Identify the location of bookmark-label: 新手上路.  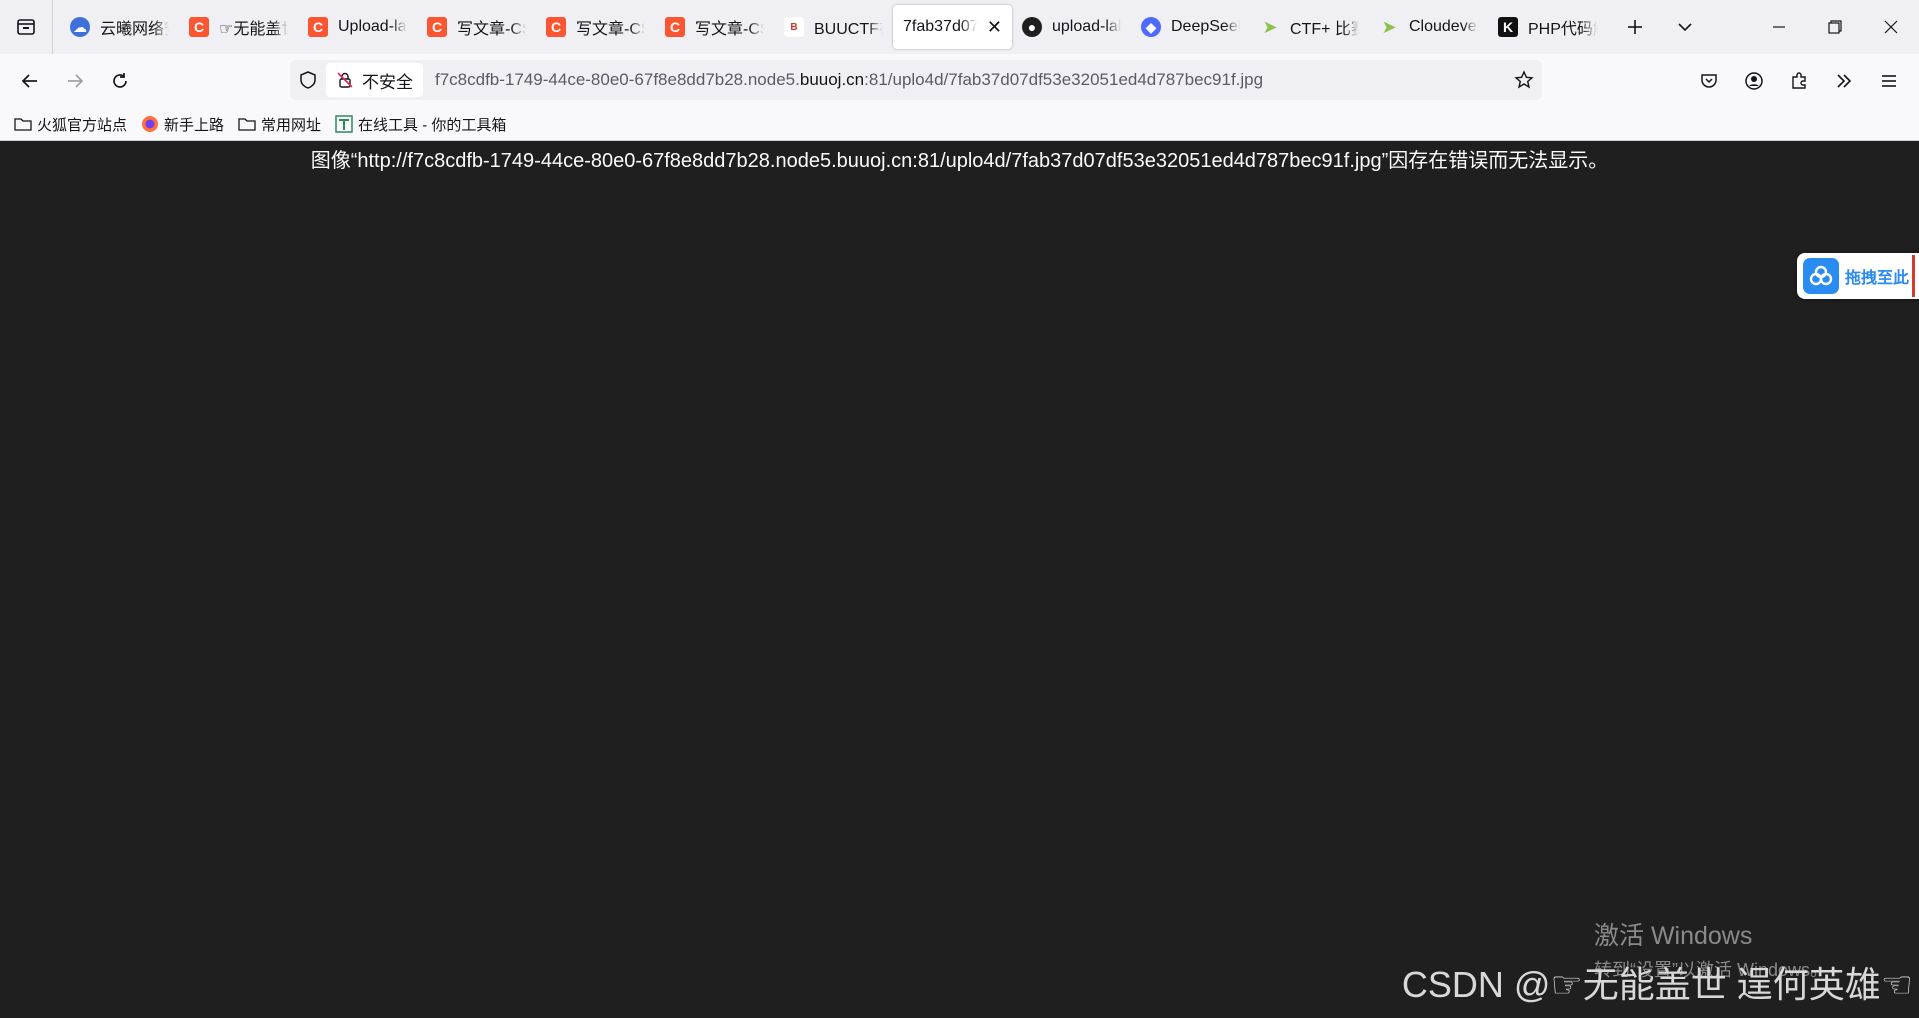
(194, 125).